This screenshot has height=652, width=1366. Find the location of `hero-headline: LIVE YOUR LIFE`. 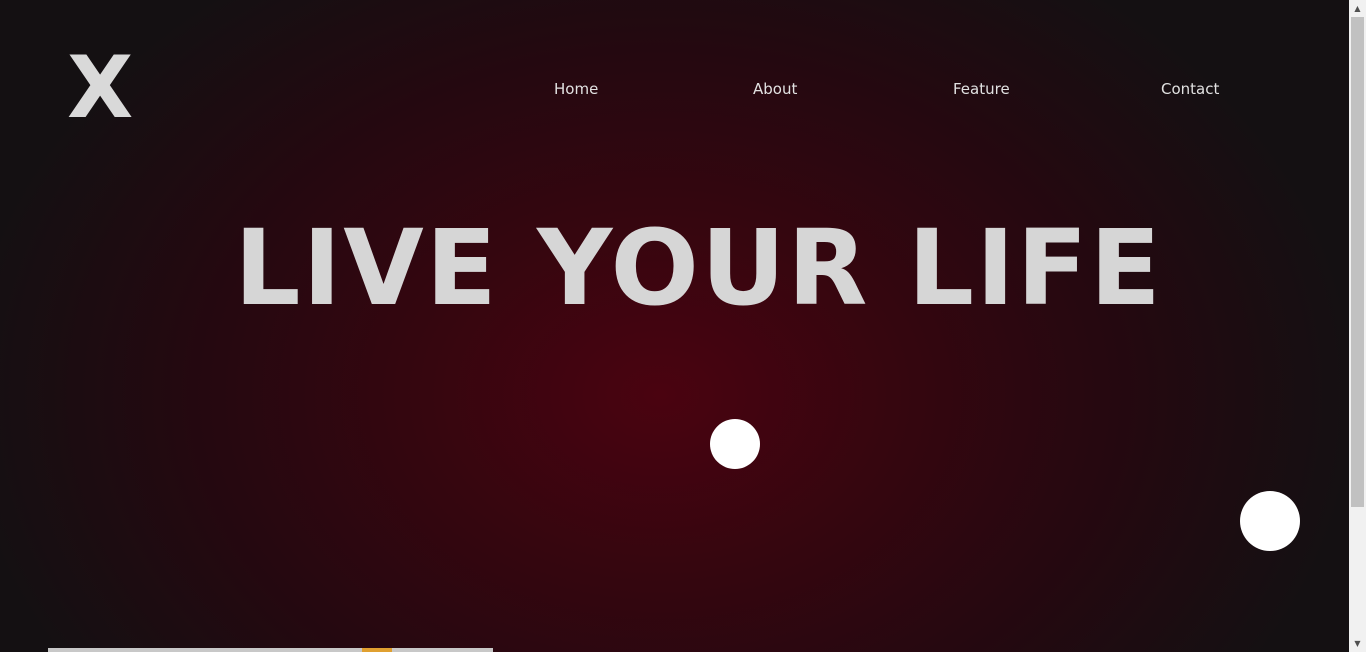

hero-headline: LIVE YOUR LIFE is located at coordinates (698, 268).